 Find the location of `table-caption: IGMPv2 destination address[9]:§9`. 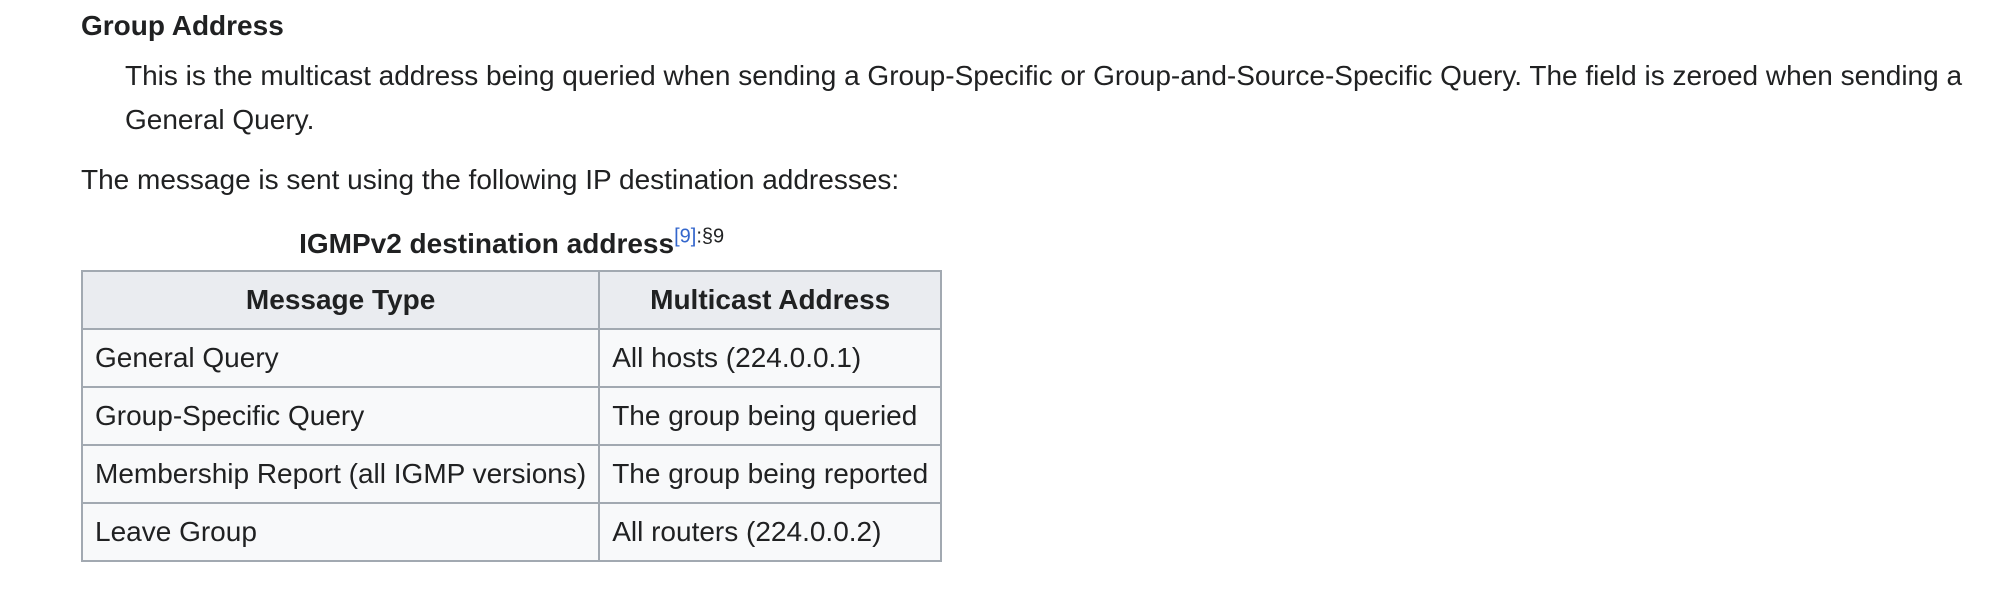

table-caption: IGMPv2 destination address[9]:§9 is located at coordinates (511, 247).